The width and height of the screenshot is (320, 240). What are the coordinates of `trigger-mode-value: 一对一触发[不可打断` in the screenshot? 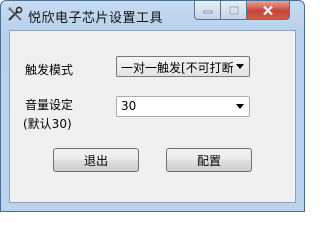 It's located at (177, 68).